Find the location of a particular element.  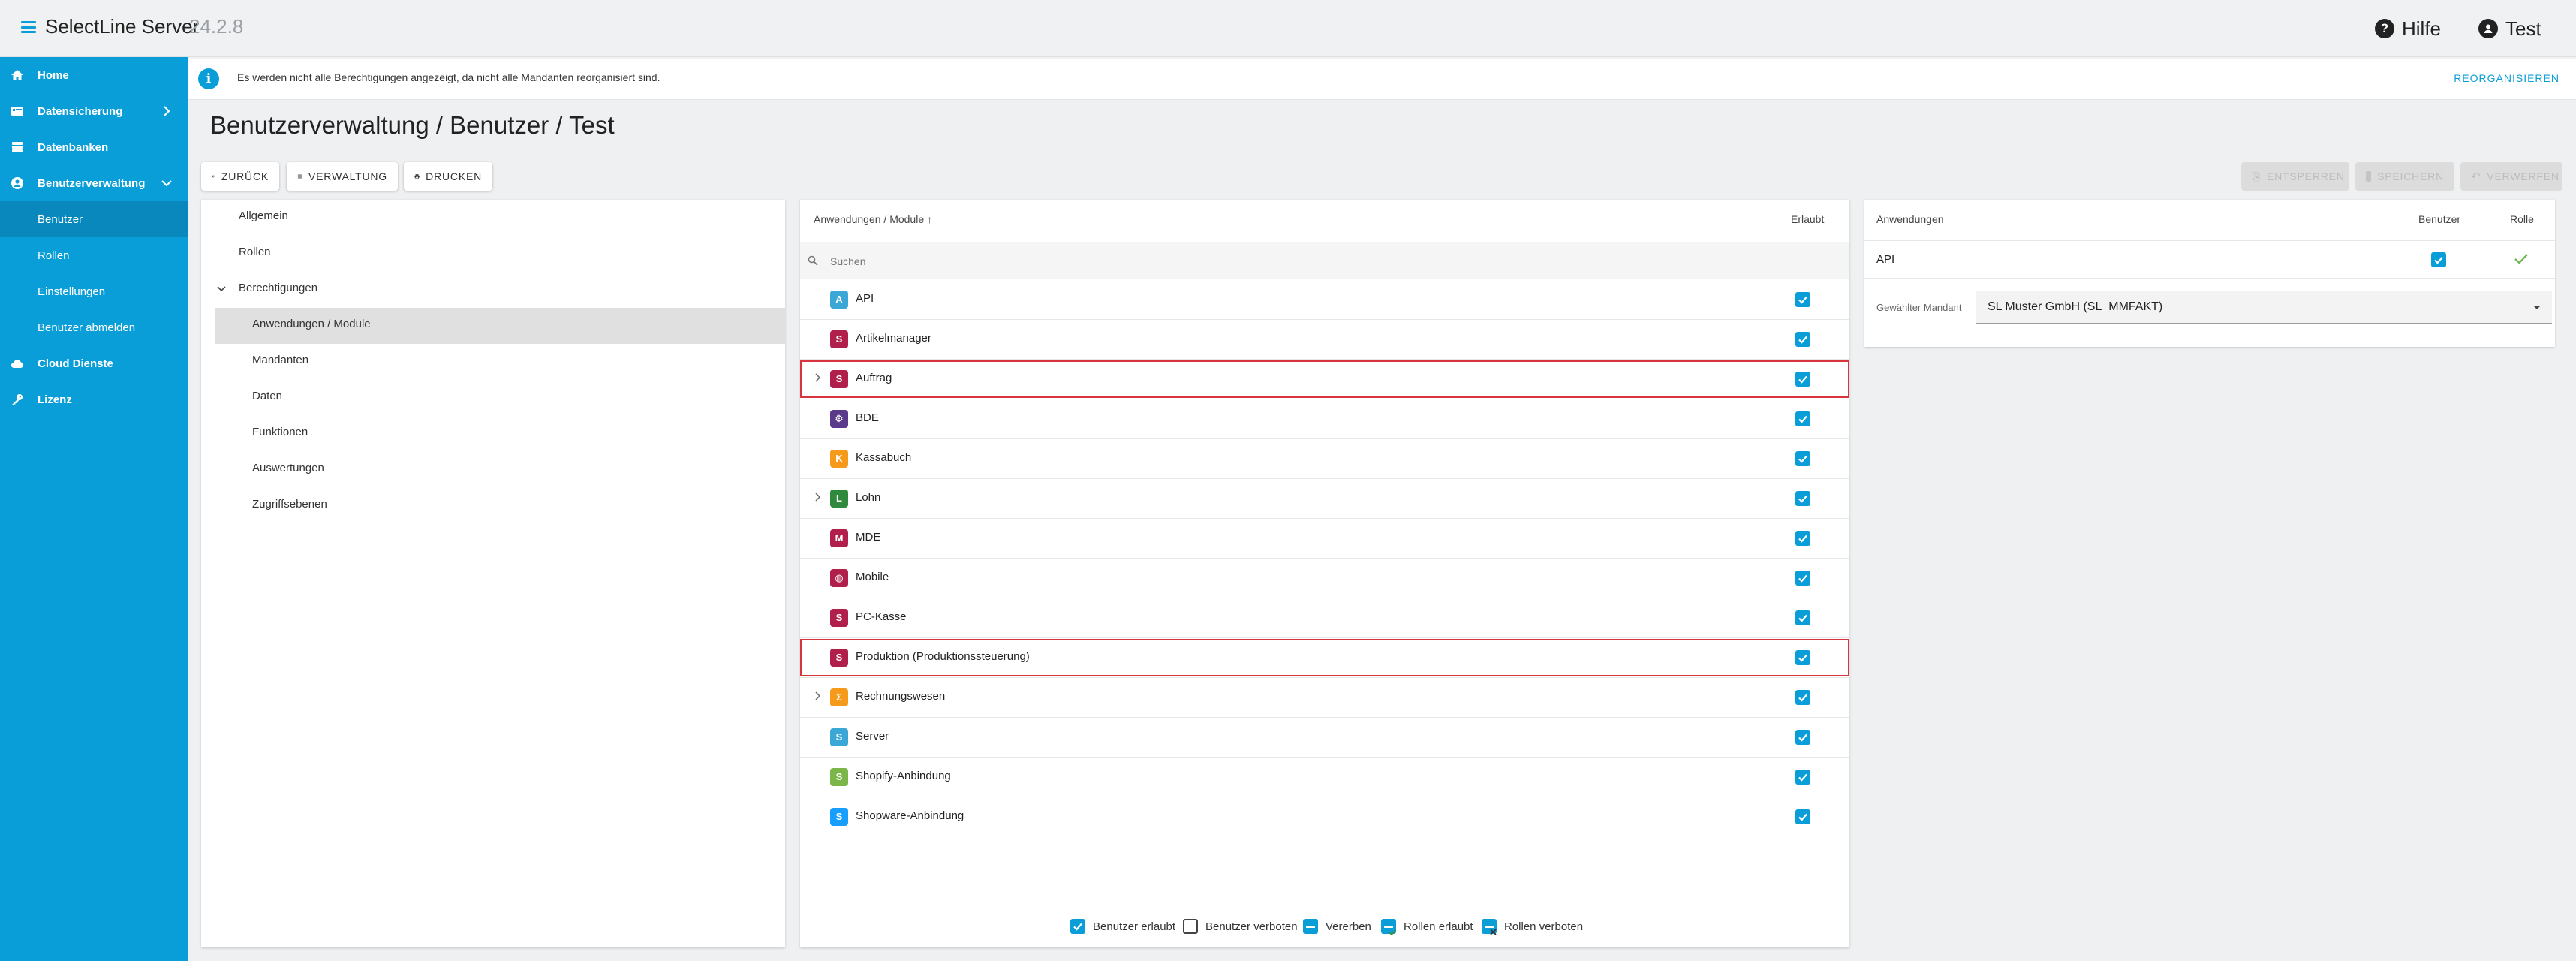

save-label: SPEICHERN is located at coordinates (2410, 176).